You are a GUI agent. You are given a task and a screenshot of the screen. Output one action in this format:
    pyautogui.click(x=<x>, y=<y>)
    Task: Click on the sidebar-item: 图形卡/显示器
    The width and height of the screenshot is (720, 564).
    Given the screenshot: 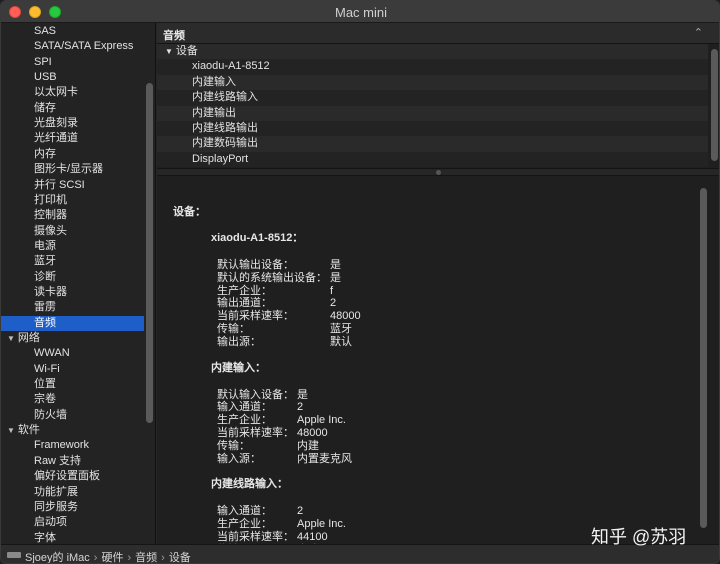 What is the action you would take?
    pyautogui.click(x=72, y=169)
    